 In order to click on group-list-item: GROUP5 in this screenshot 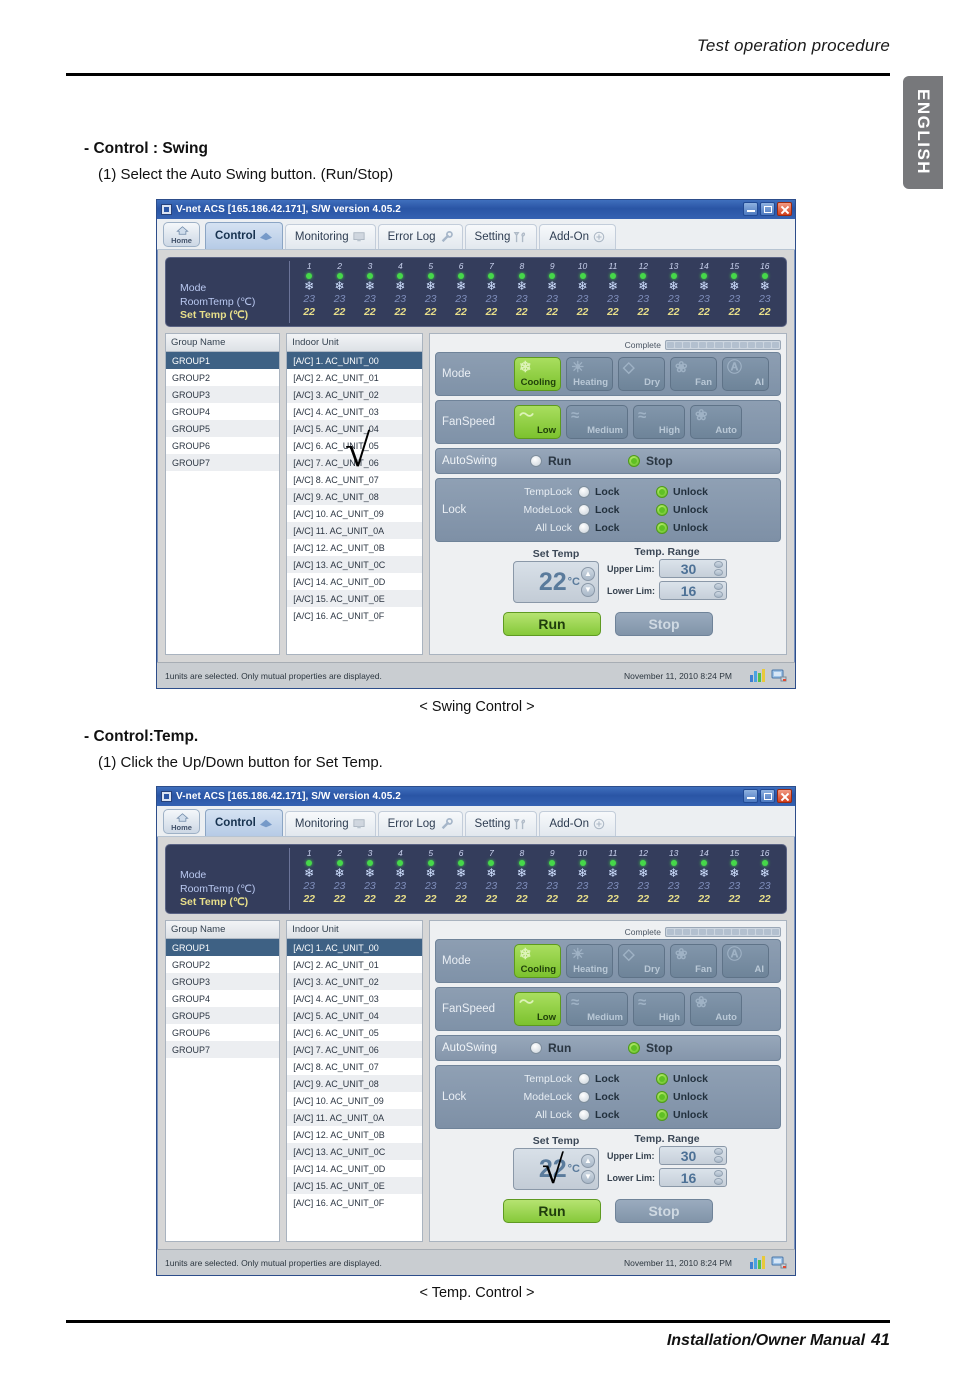, I will do `click(223, 428)`.